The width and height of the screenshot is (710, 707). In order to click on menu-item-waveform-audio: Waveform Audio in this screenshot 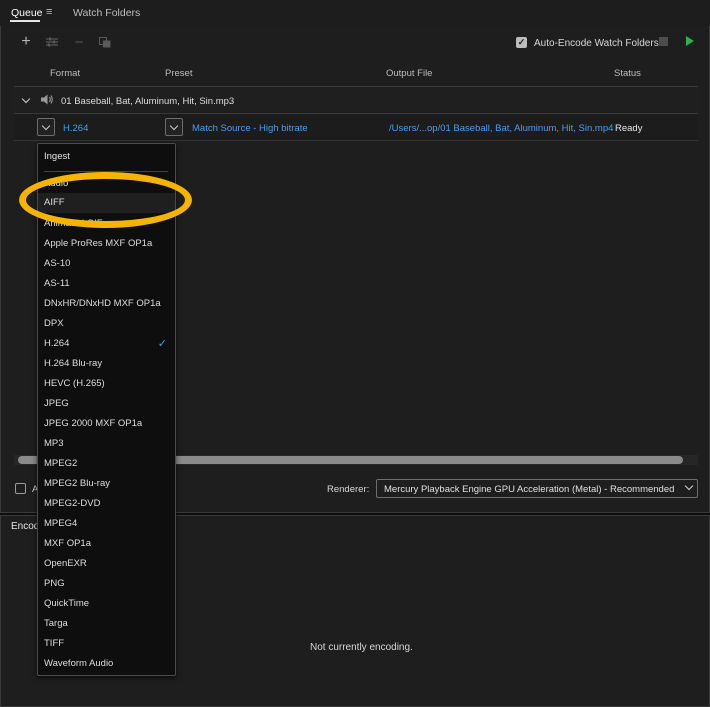, I will do `click(106, 664)`.